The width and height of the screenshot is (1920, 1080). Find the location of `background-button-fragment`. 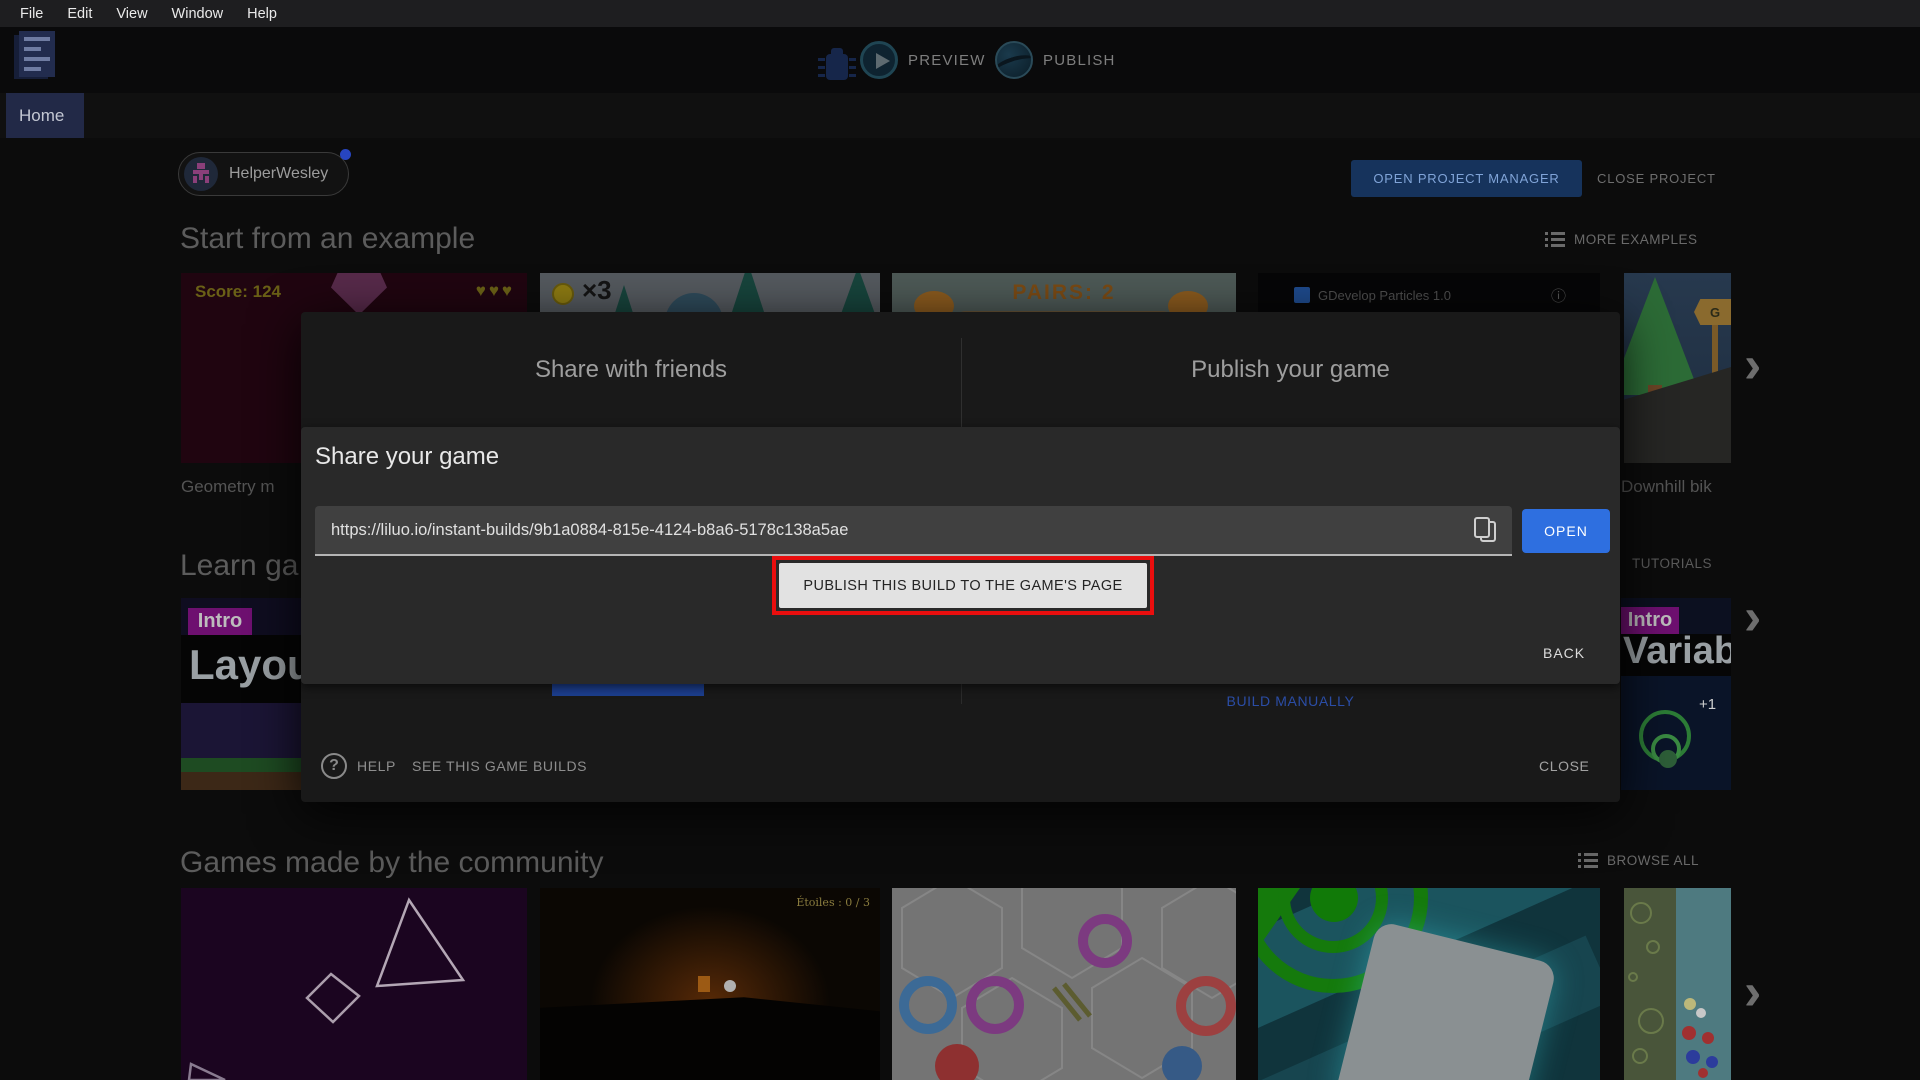

background-button-fragment is located at coordinates (628, 690).